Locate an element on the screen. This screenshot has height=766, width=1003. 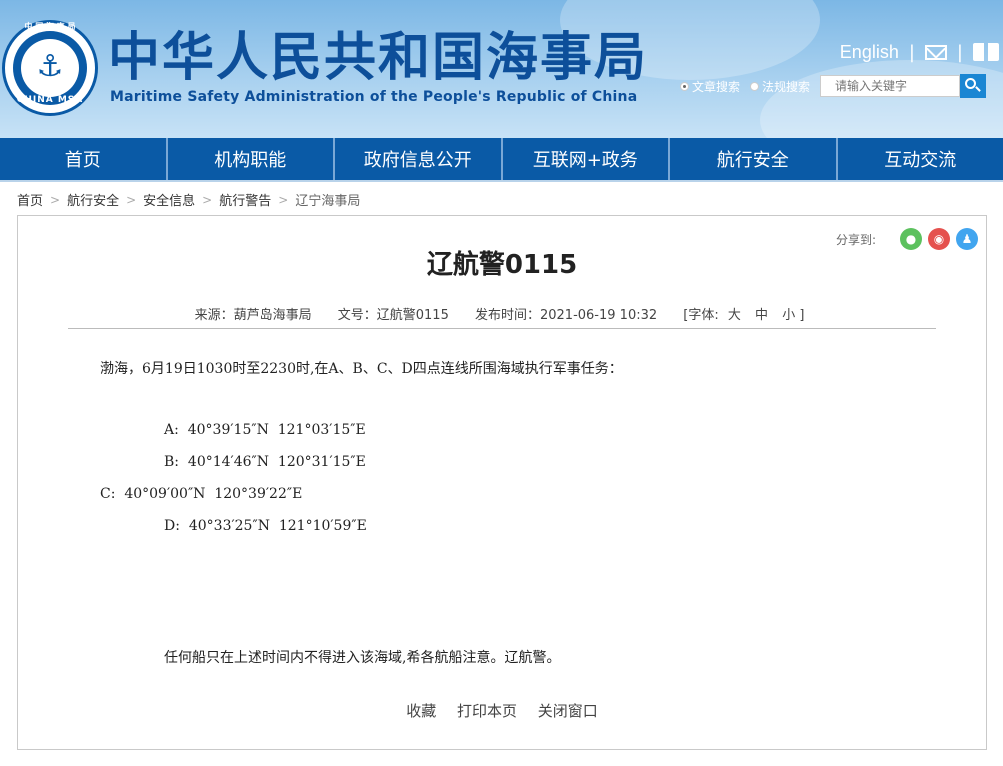
radio-article-search: 文章搜索 is located at coordinates (710, 86).